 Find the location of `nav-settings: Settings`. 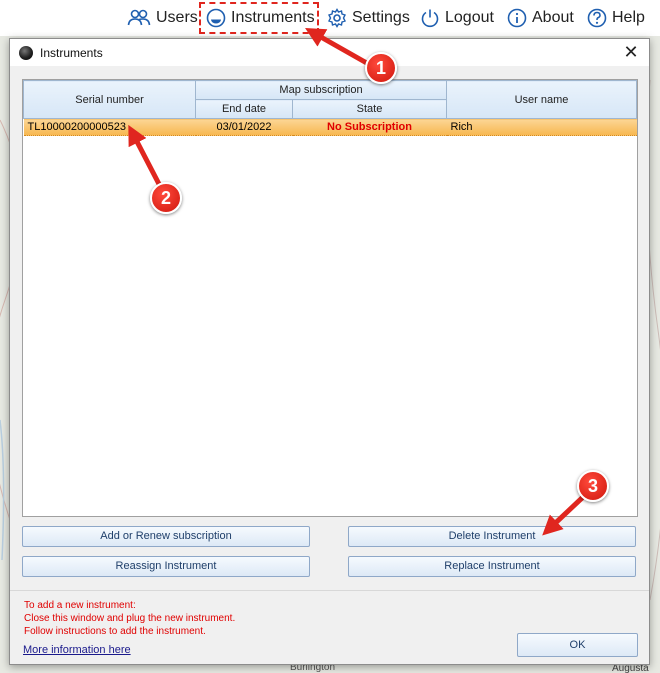

nav-settings: Settings is located at coordinates (368, 18).